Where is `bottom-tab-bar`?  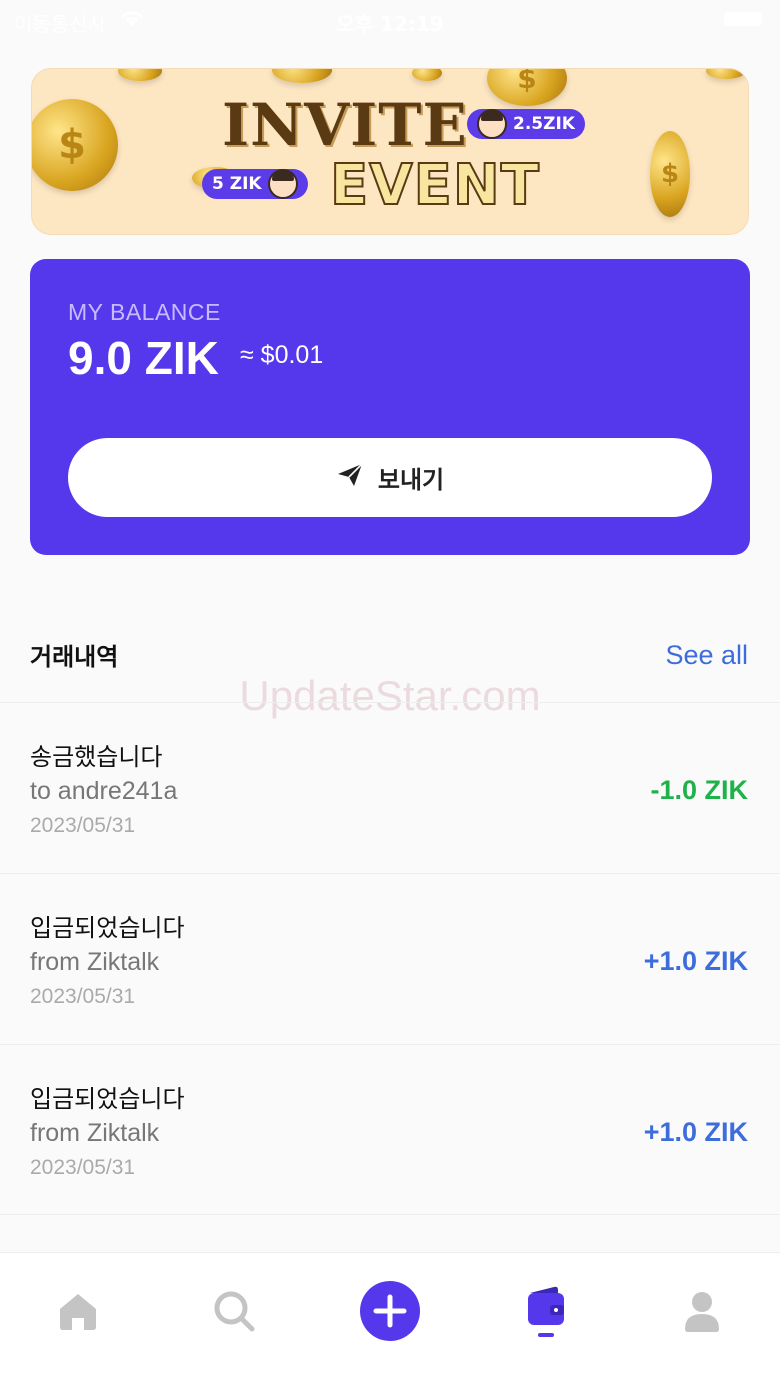 bottom-tab-bar is located at coordinates (390, 1319).